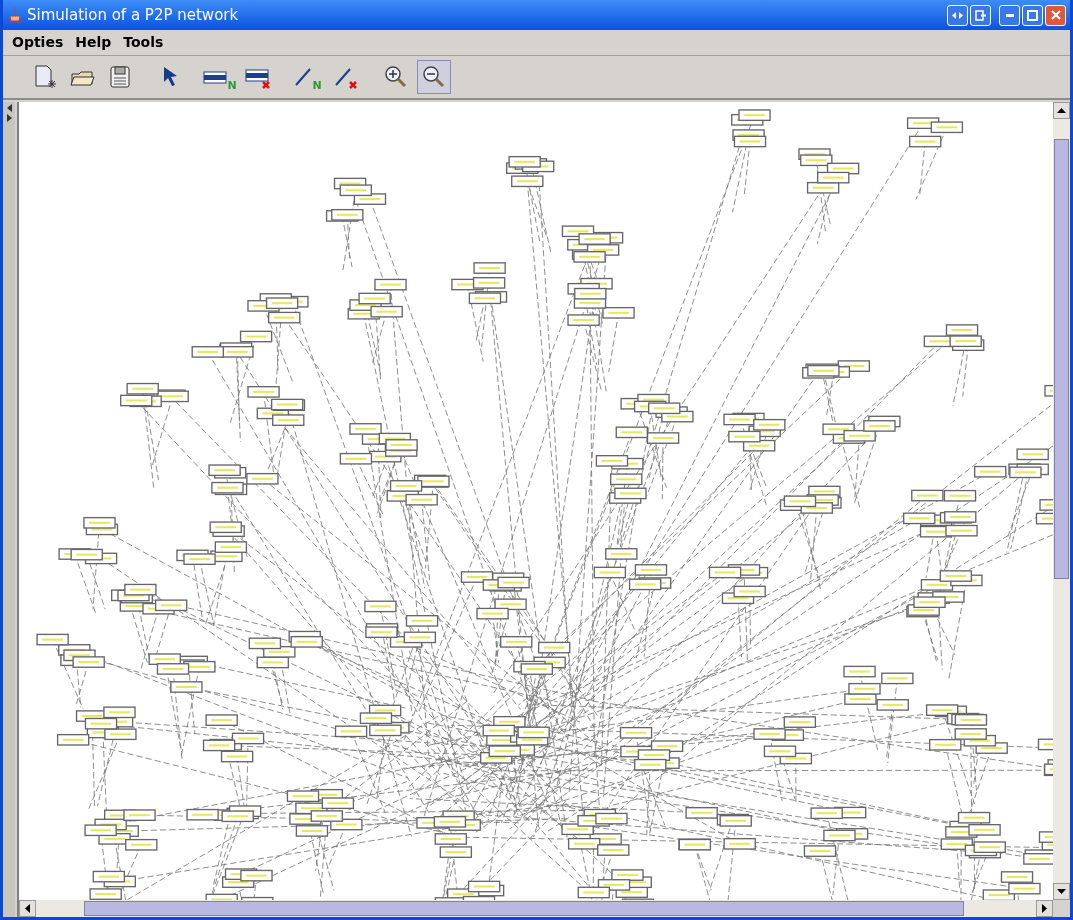 The height and width of the screenshot is (920, 1073). What do you see at coordinates (215, 77) in the screenshot?
I see `add-node-icon` at bounding box center [215, 77].